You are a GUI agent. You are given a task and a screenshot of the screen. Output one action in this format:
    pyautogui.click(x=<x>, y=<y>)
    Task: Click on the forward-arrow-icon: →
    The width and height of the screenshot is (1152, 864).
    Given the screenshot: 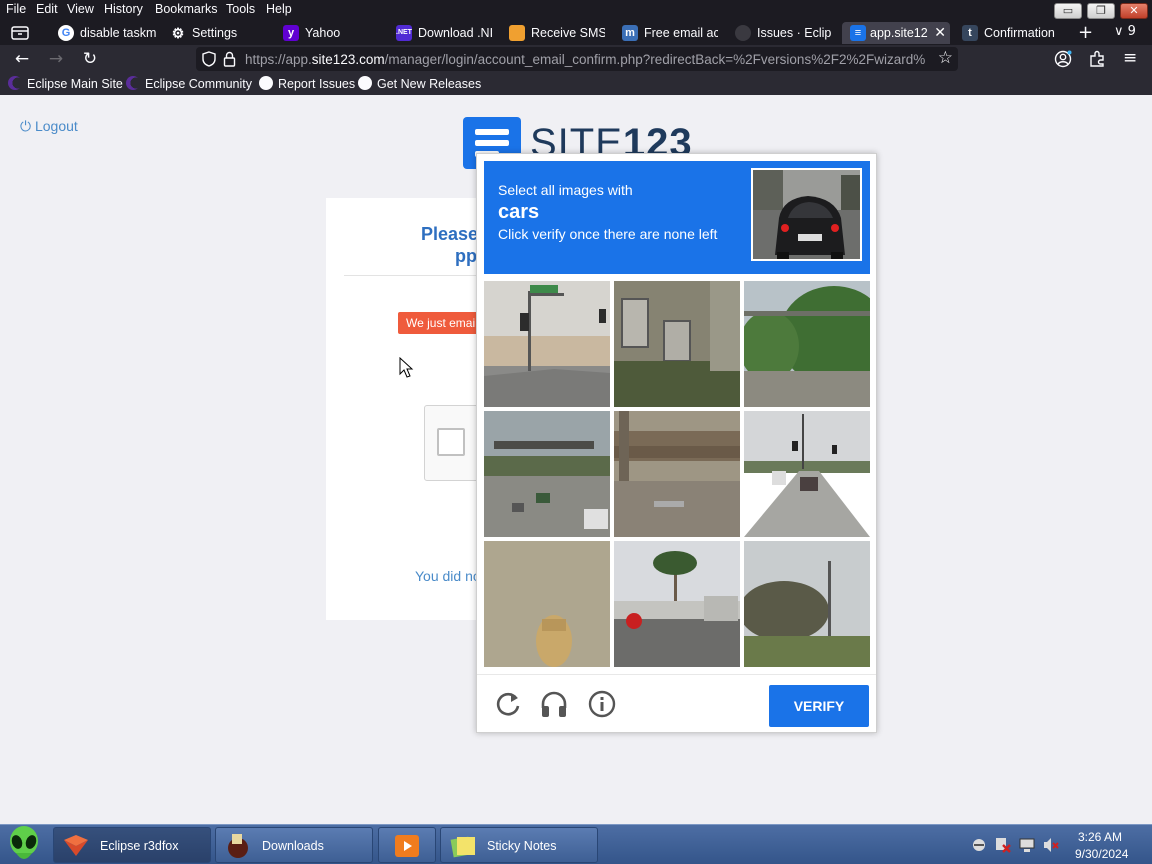 What is the action you would take?
    pyautogui.click(x=56, y=59)
    